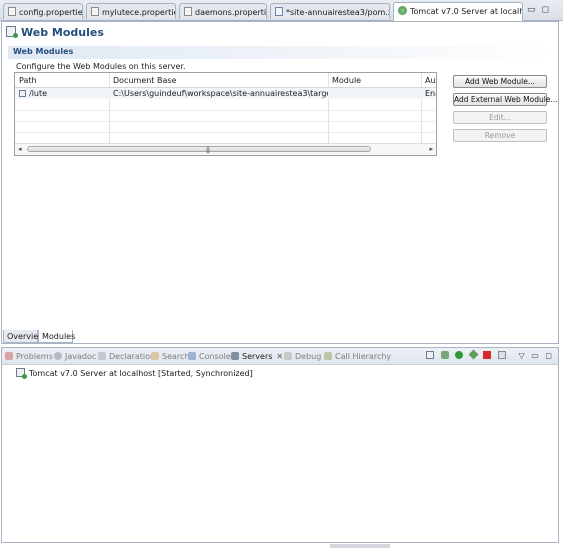 This screenshot has width=563, height=548. What do you see at coordinates (29, 356) in the screenshot?
I see `tab-problems: Problems` at bounding box center [29, 356].